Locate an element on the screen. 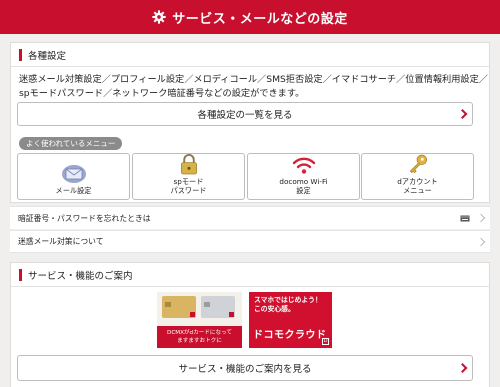  cloud-banner-text: スマホではじめよう！ この安心感。 is located at coordinates (288, 305).